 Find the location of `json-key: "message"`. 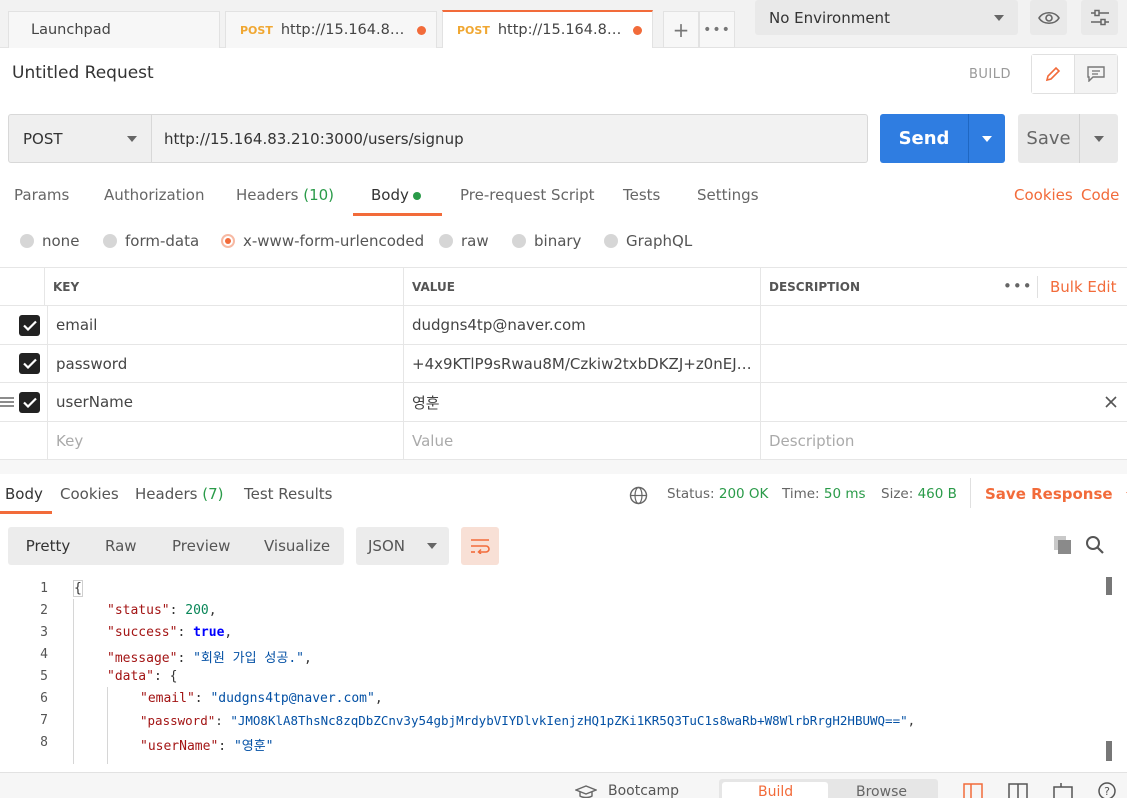

json-key: "message" is located at coordinates (142, 658).